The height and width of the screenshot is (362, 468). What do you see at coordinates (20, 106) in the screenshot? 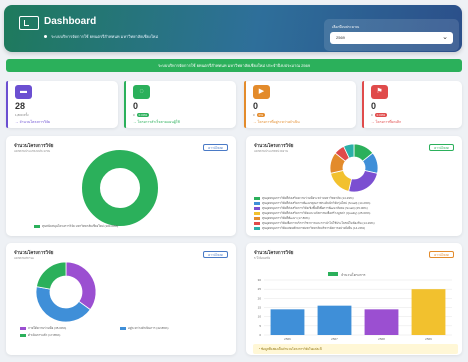
I see `stat-value: 28` at bounding box center [20, 106].